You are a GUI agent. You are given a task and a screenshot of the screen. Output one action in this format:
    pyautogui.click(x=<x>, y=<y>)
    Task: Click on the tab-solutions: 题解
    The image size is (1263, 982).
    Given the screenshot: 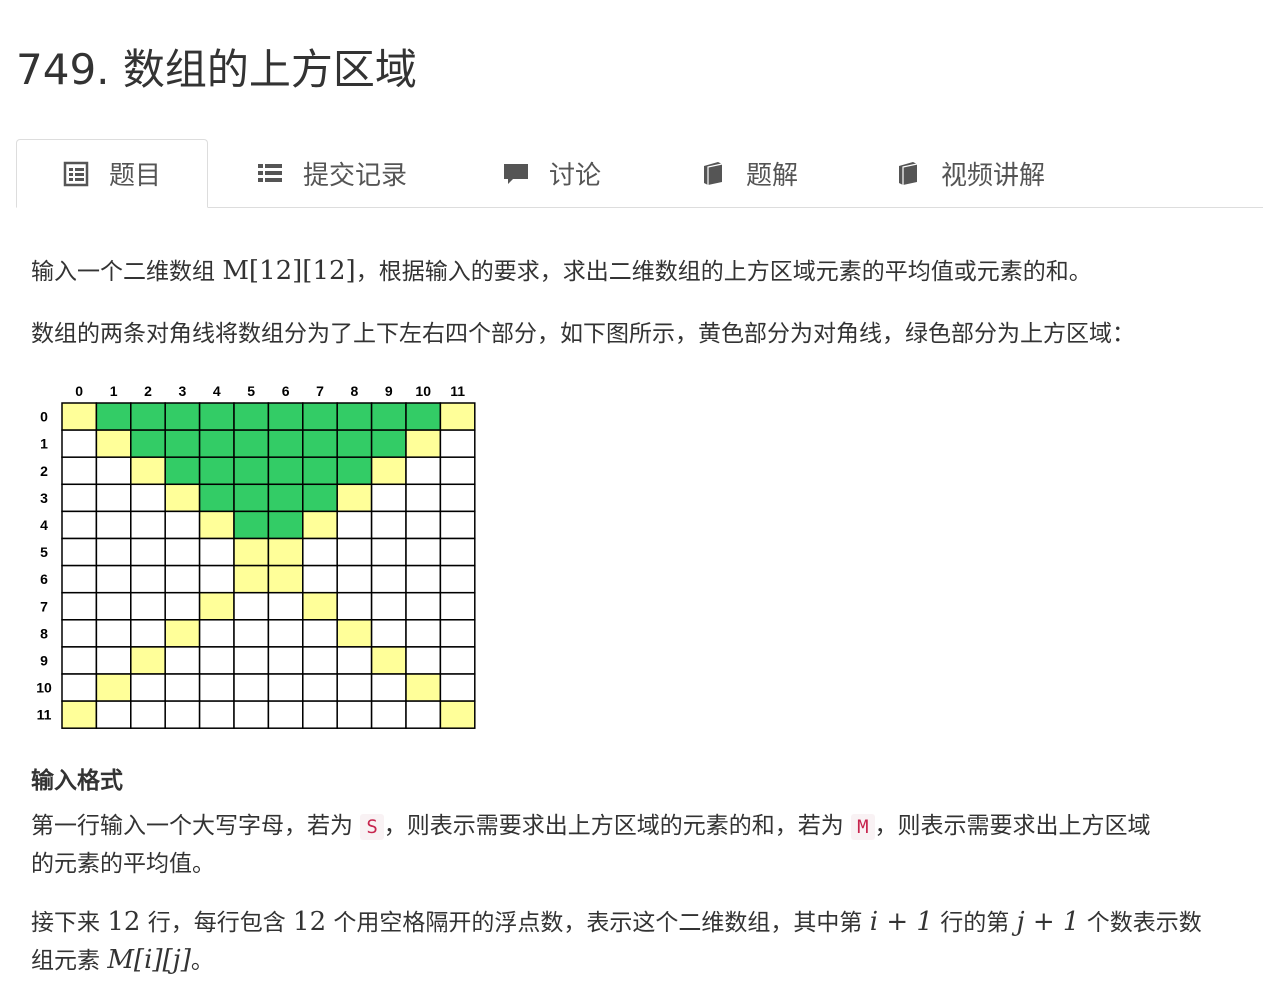 What is the action you would take?
    pyautogui.click(x=749, y=173)
    